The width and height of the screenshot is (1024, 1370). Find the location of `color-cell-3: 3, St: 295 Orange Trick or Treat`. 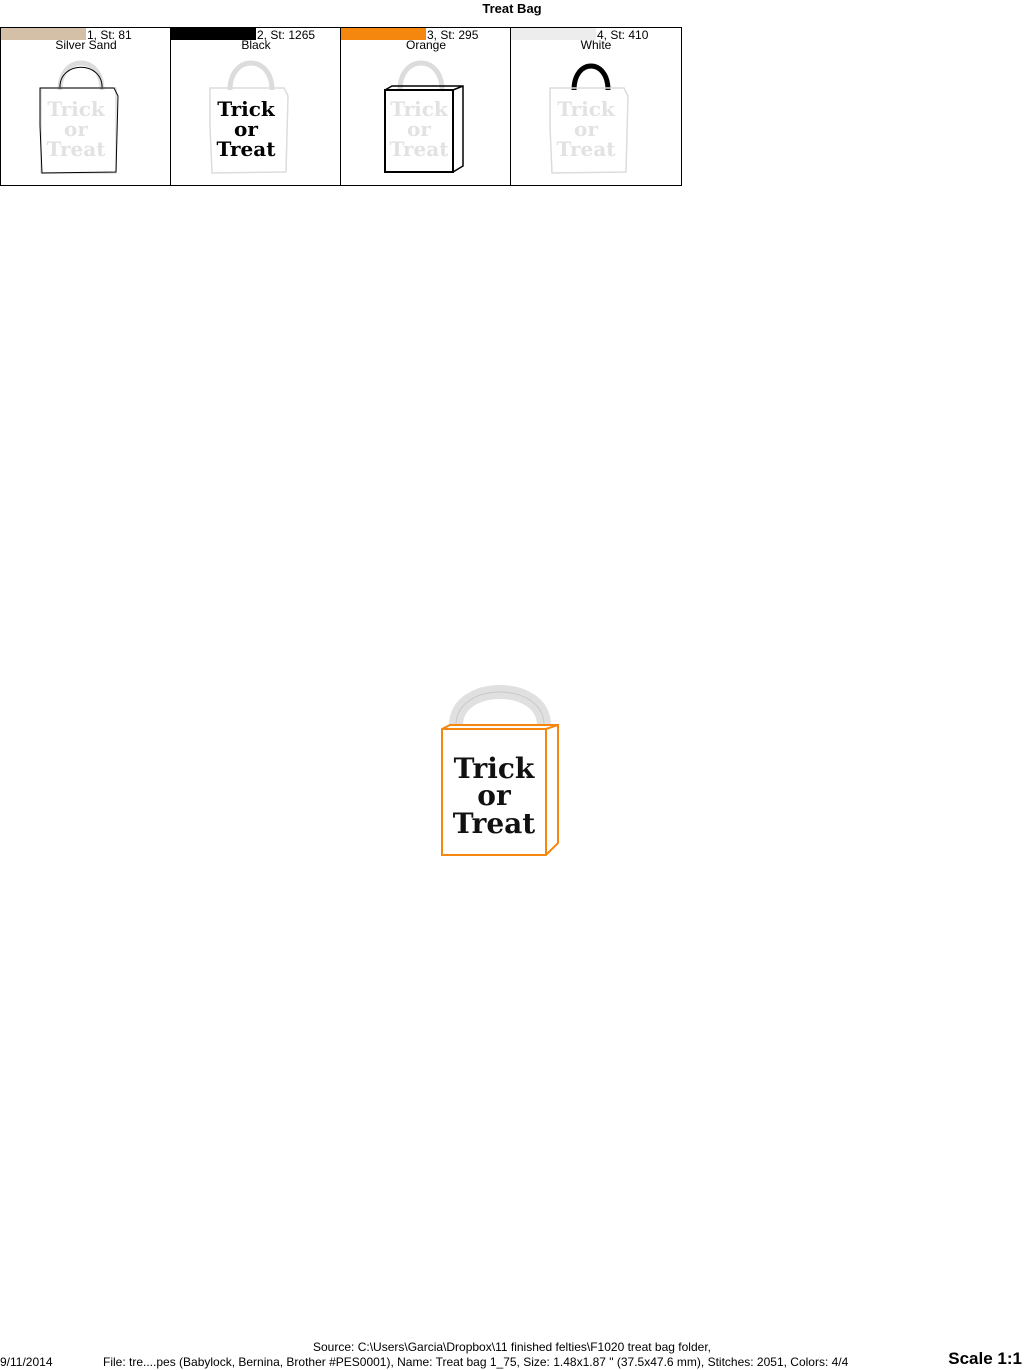

color-cell-3: 3, St: 295 Orange Trick or Treat is located at coordinates (426, 106).